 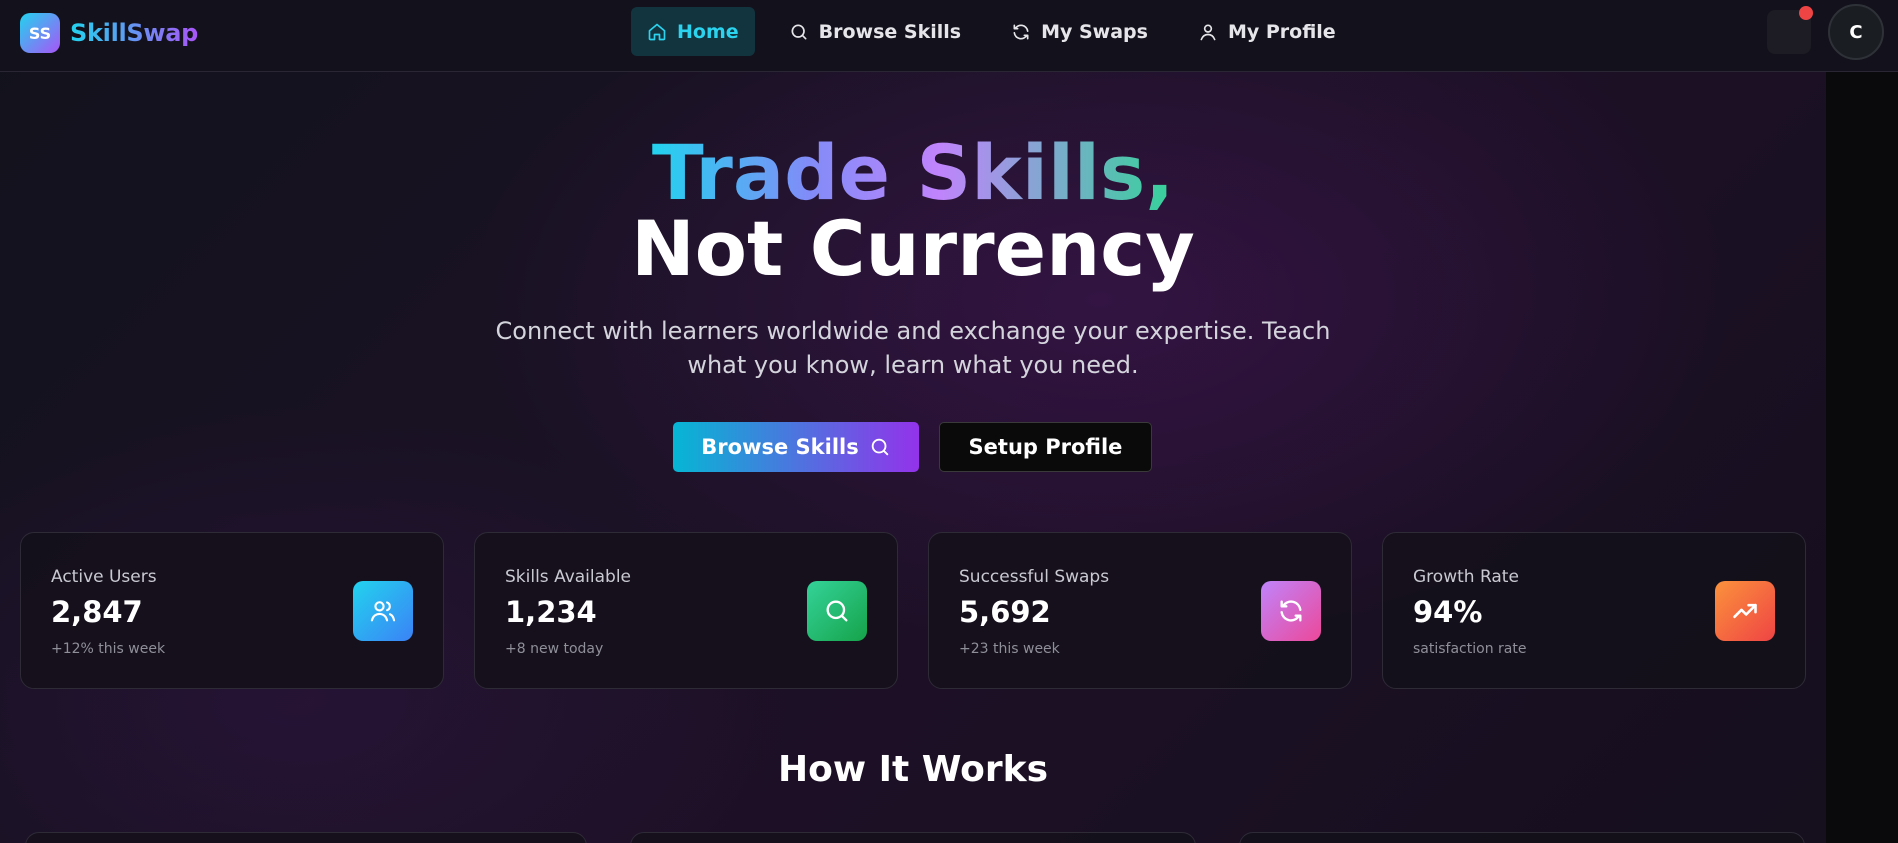 What do you see at coordinates (97, 612) in the screenshot?
I see `stat-value: 2,847` at bounding box center [97, 612].